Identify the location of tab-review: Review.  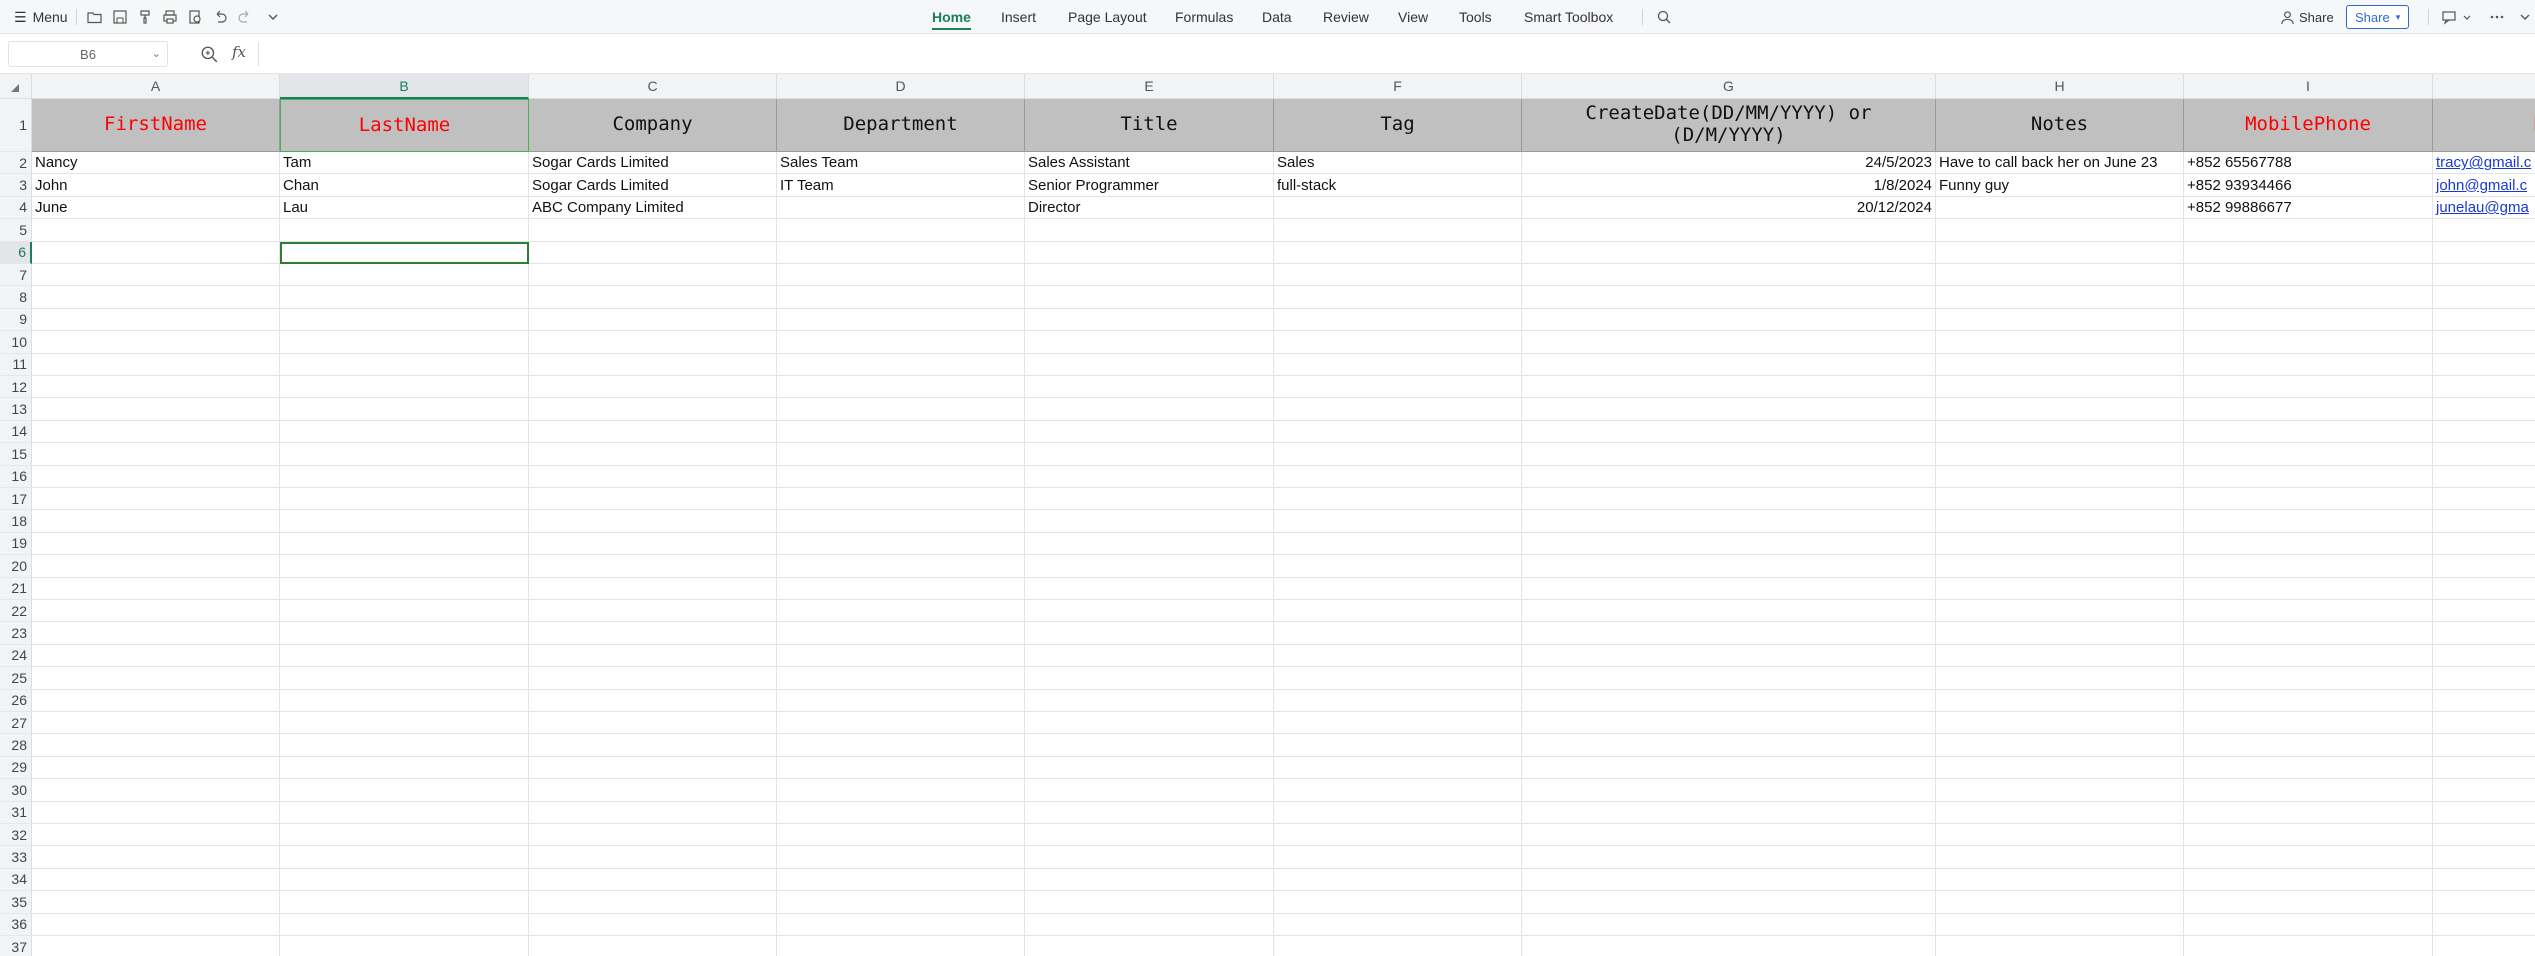
(1346, 17).